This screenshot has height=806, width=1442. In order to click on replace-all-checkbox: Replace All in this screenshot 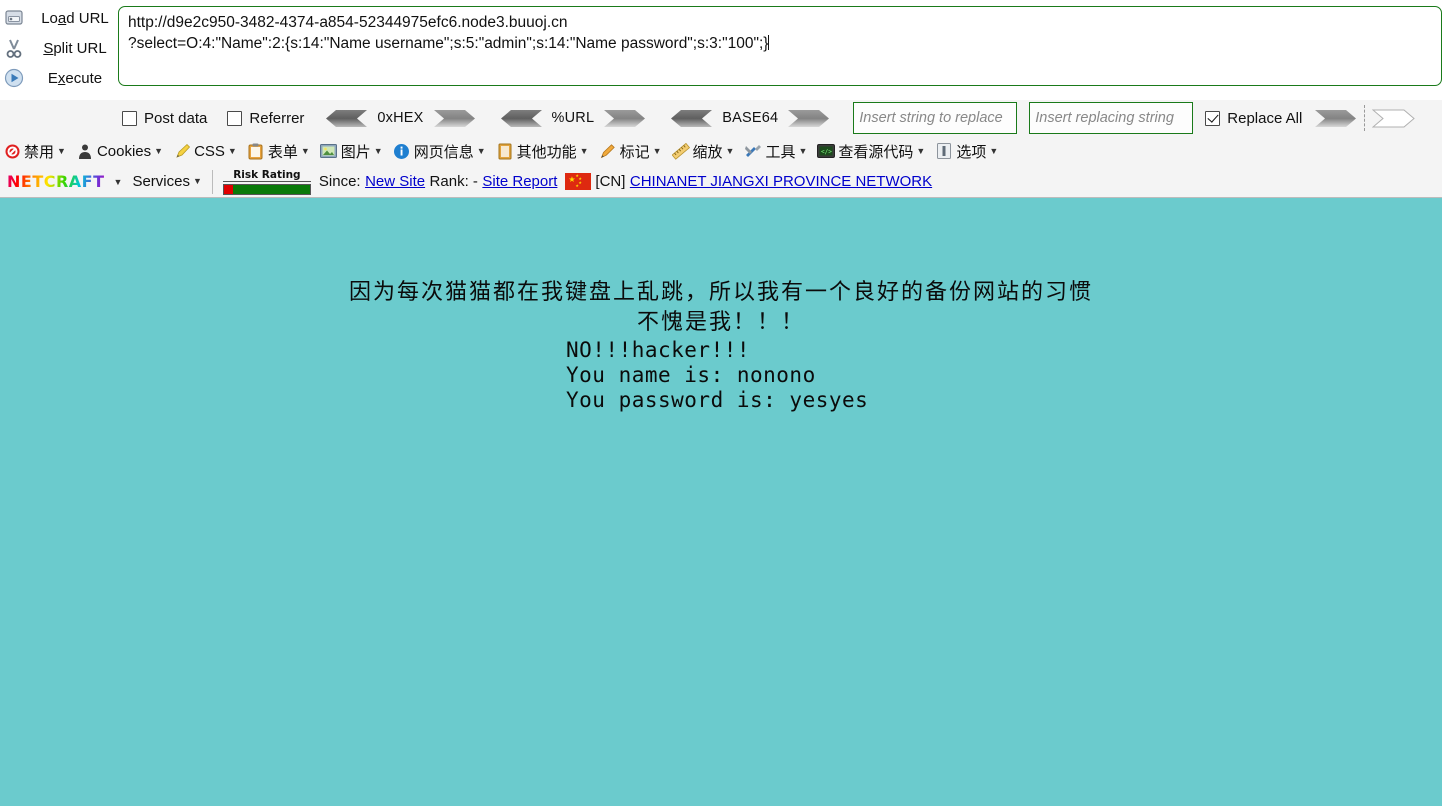, I will do `click(1253, 118)`.